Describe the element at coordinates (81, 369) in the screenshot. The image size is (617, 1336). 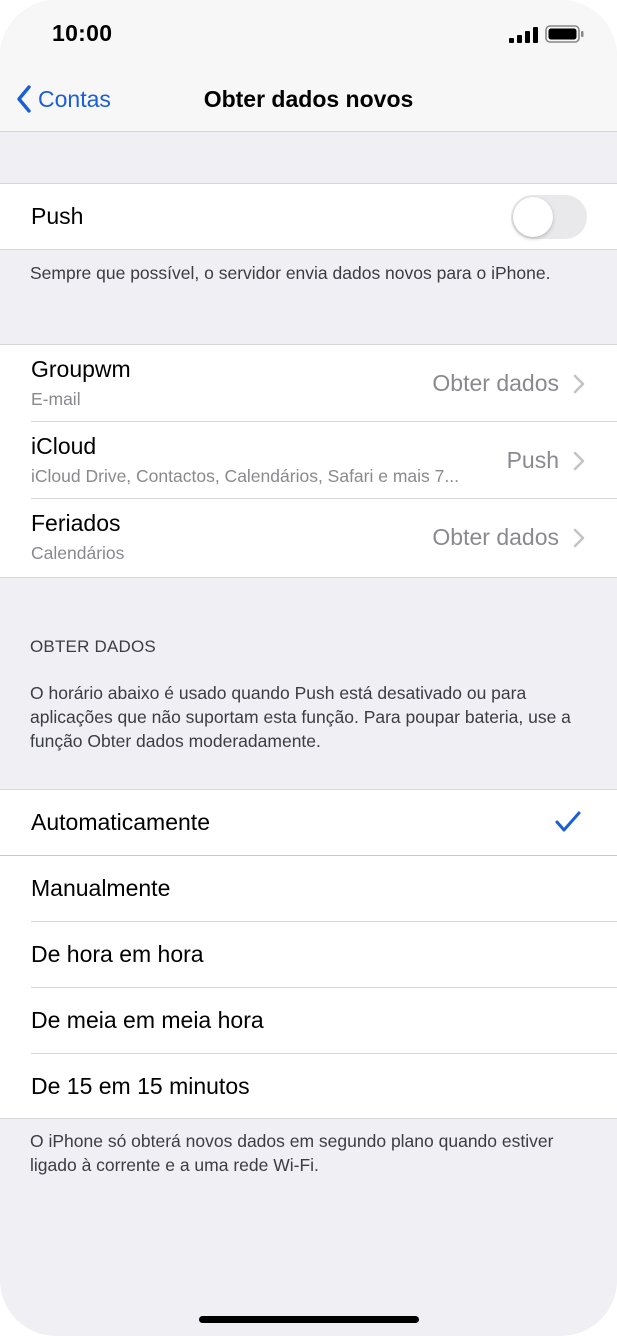
I see `account-title: Groupwm` at that location.